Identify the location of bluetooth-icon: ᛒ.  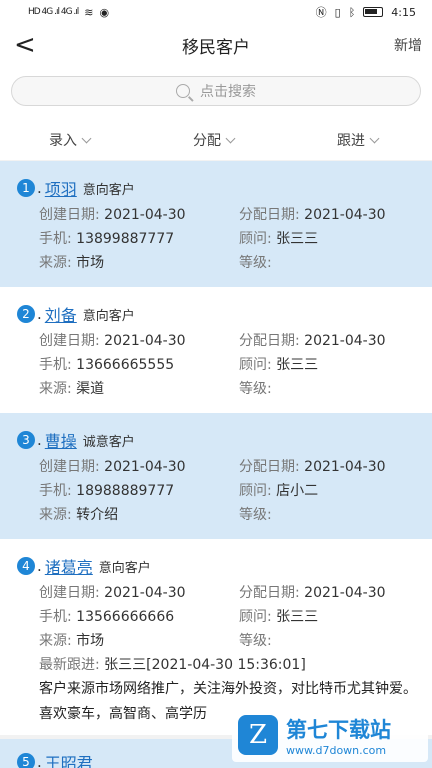
(352, 12).